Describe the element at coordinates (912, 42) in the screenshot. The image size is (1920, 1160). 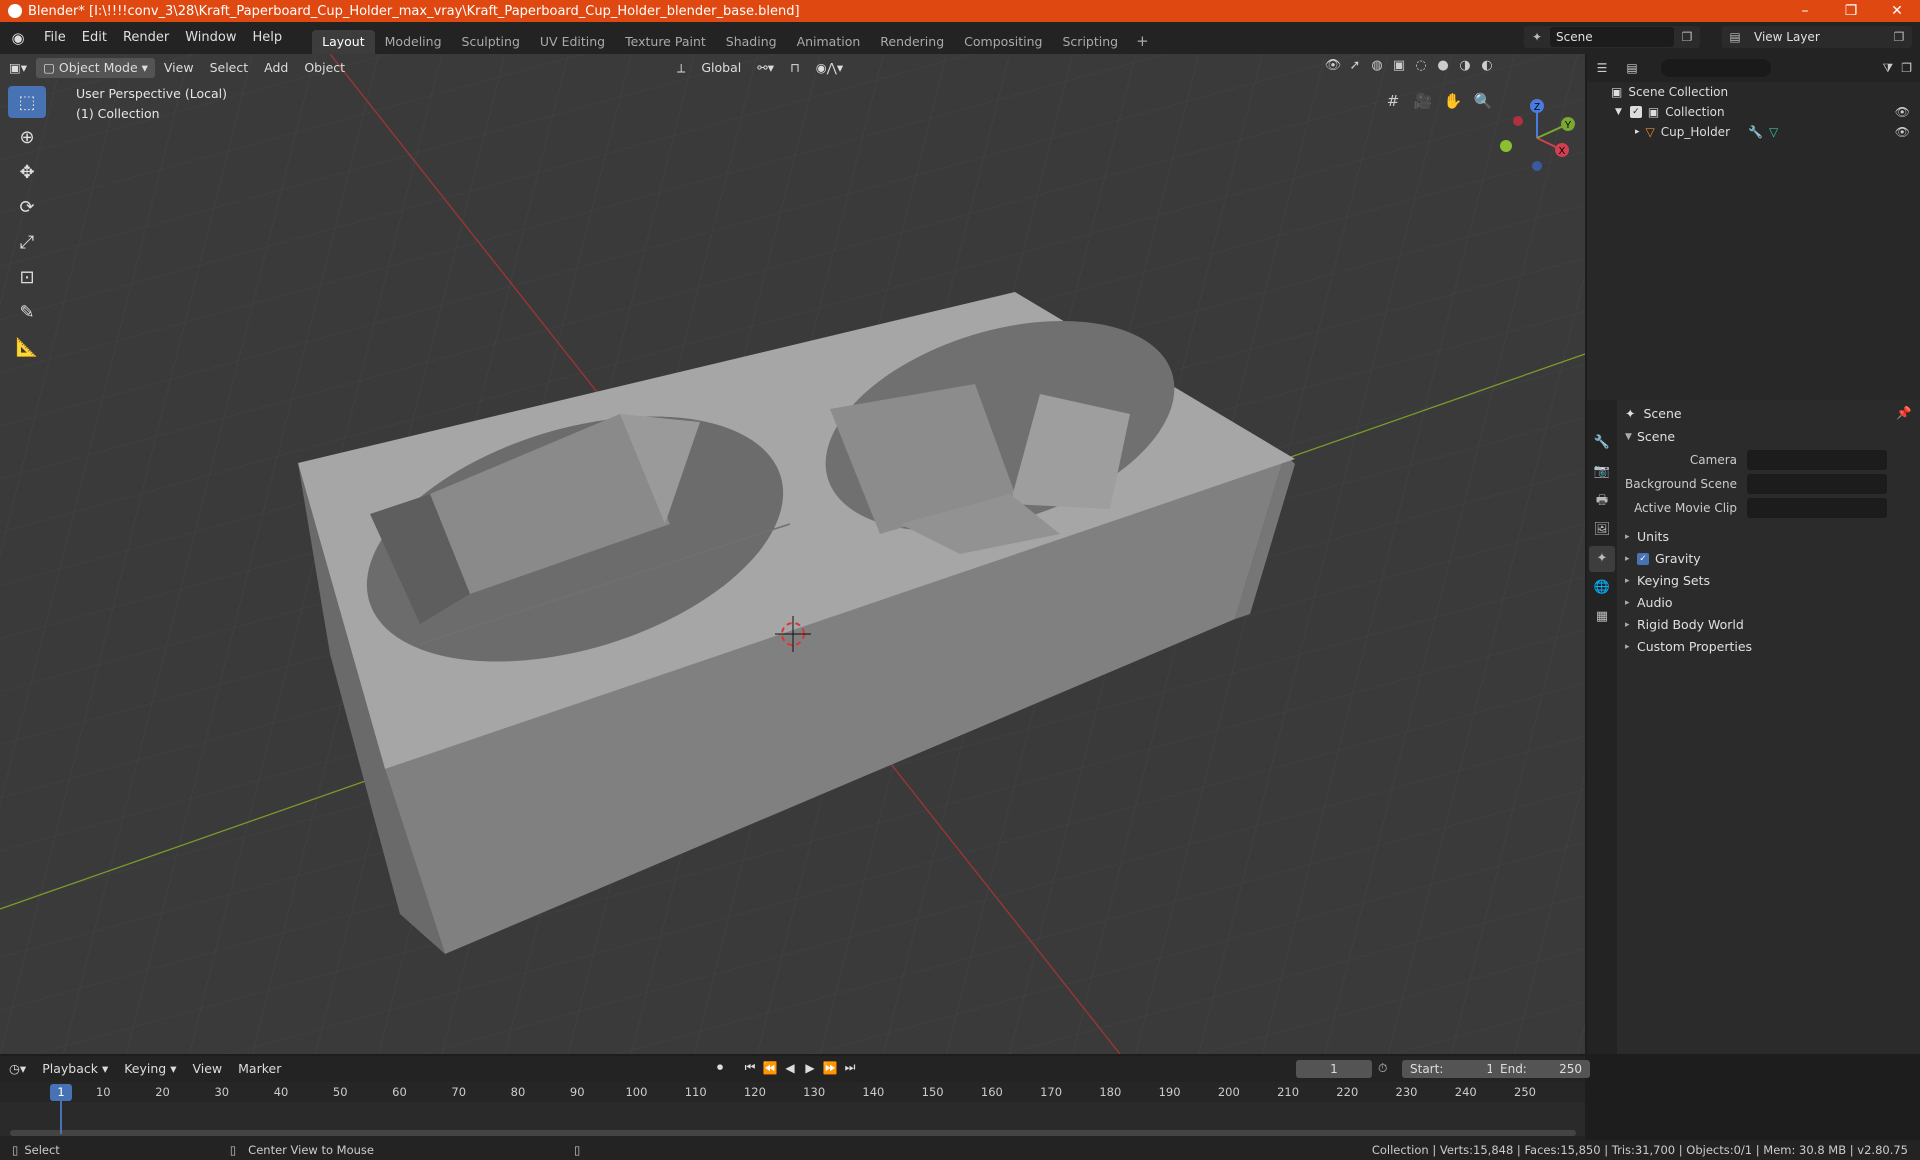
I see `tab-rendering: Rendering` at that location.